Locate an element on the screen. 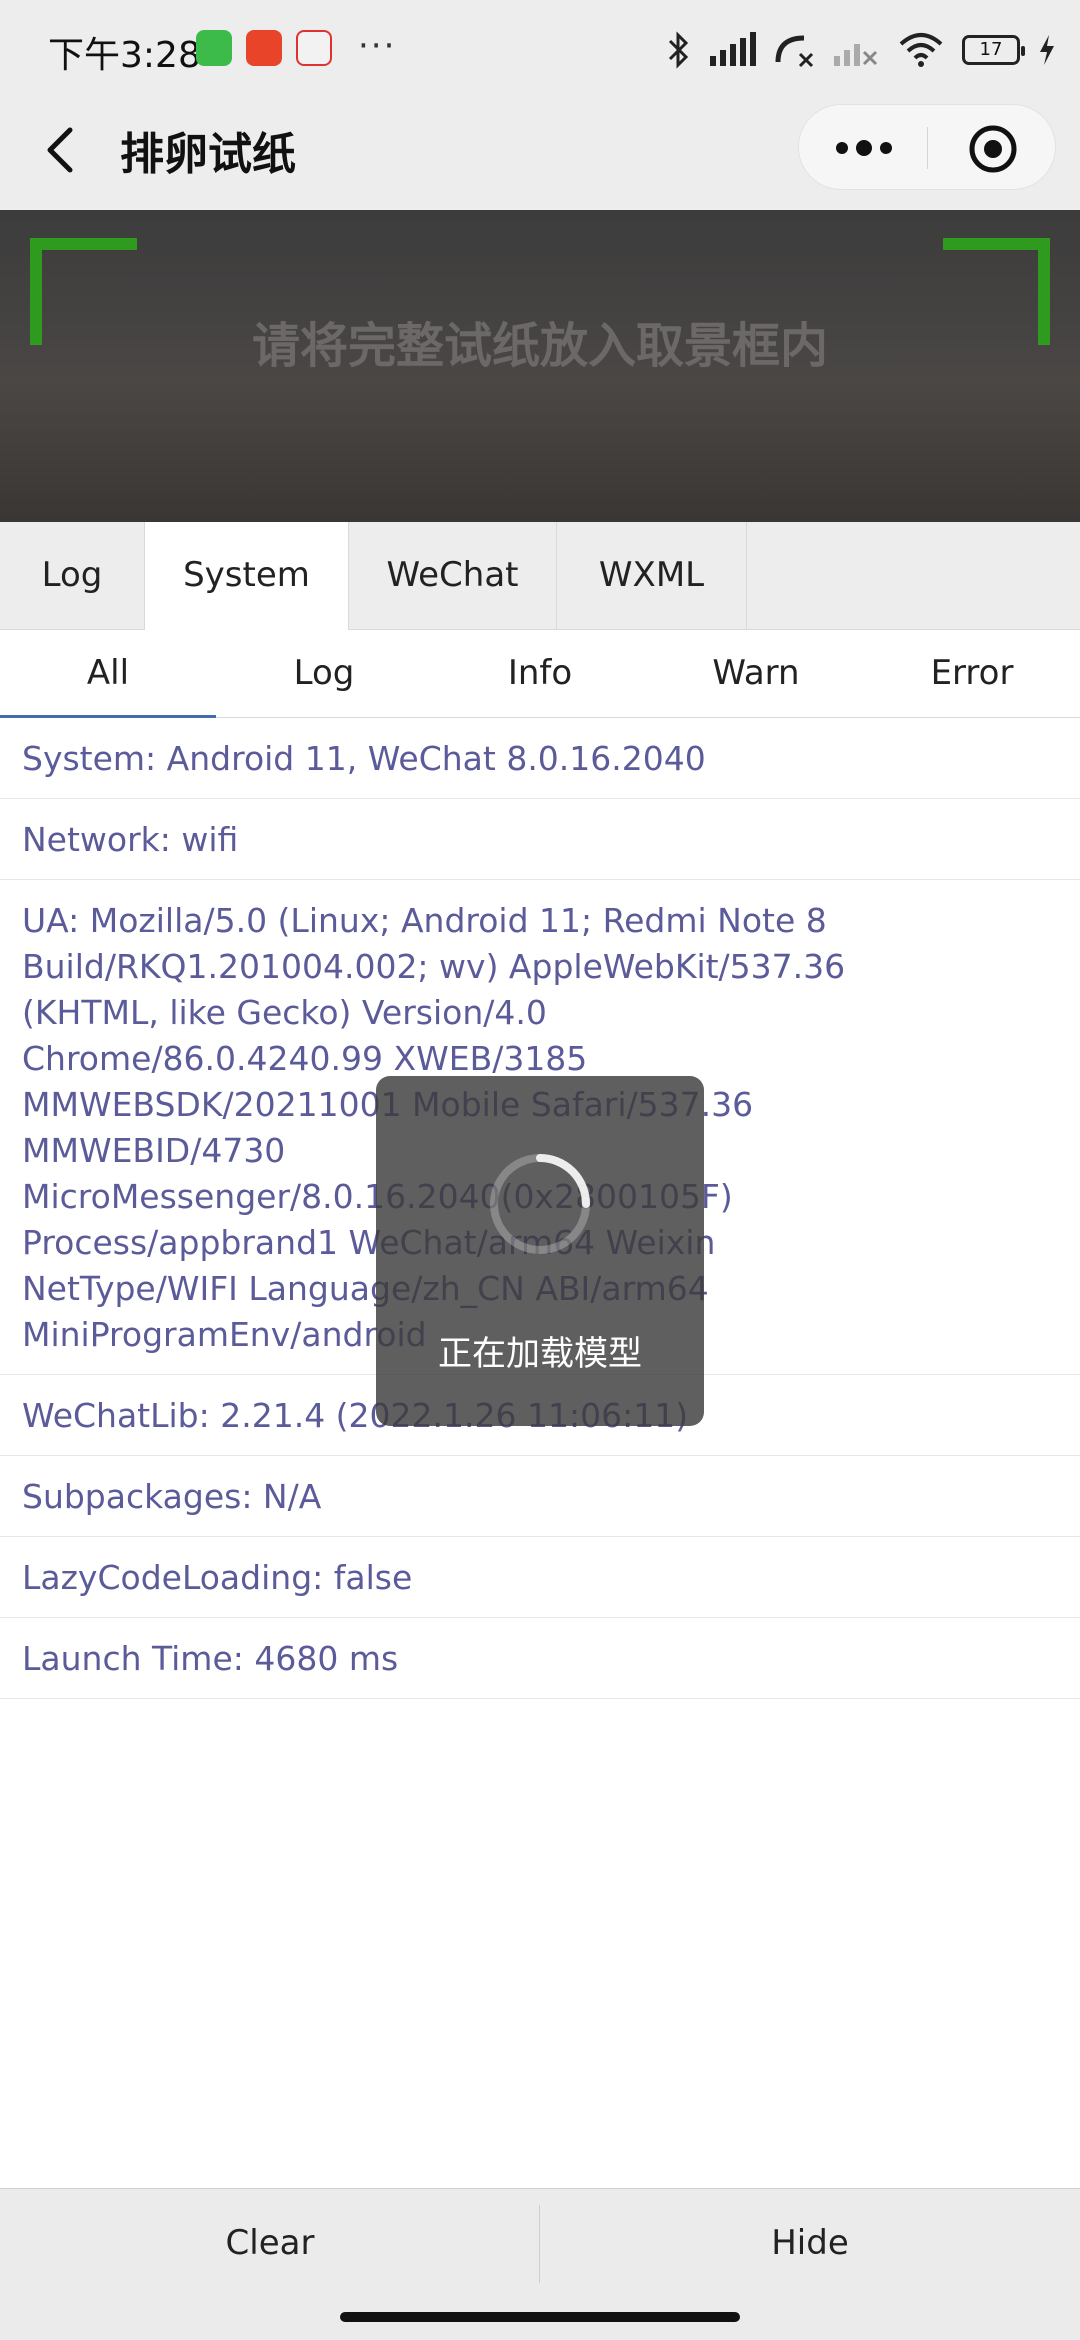  log-row-subpackages: Subpackages: N/A is located at coordinates (540, 1496).